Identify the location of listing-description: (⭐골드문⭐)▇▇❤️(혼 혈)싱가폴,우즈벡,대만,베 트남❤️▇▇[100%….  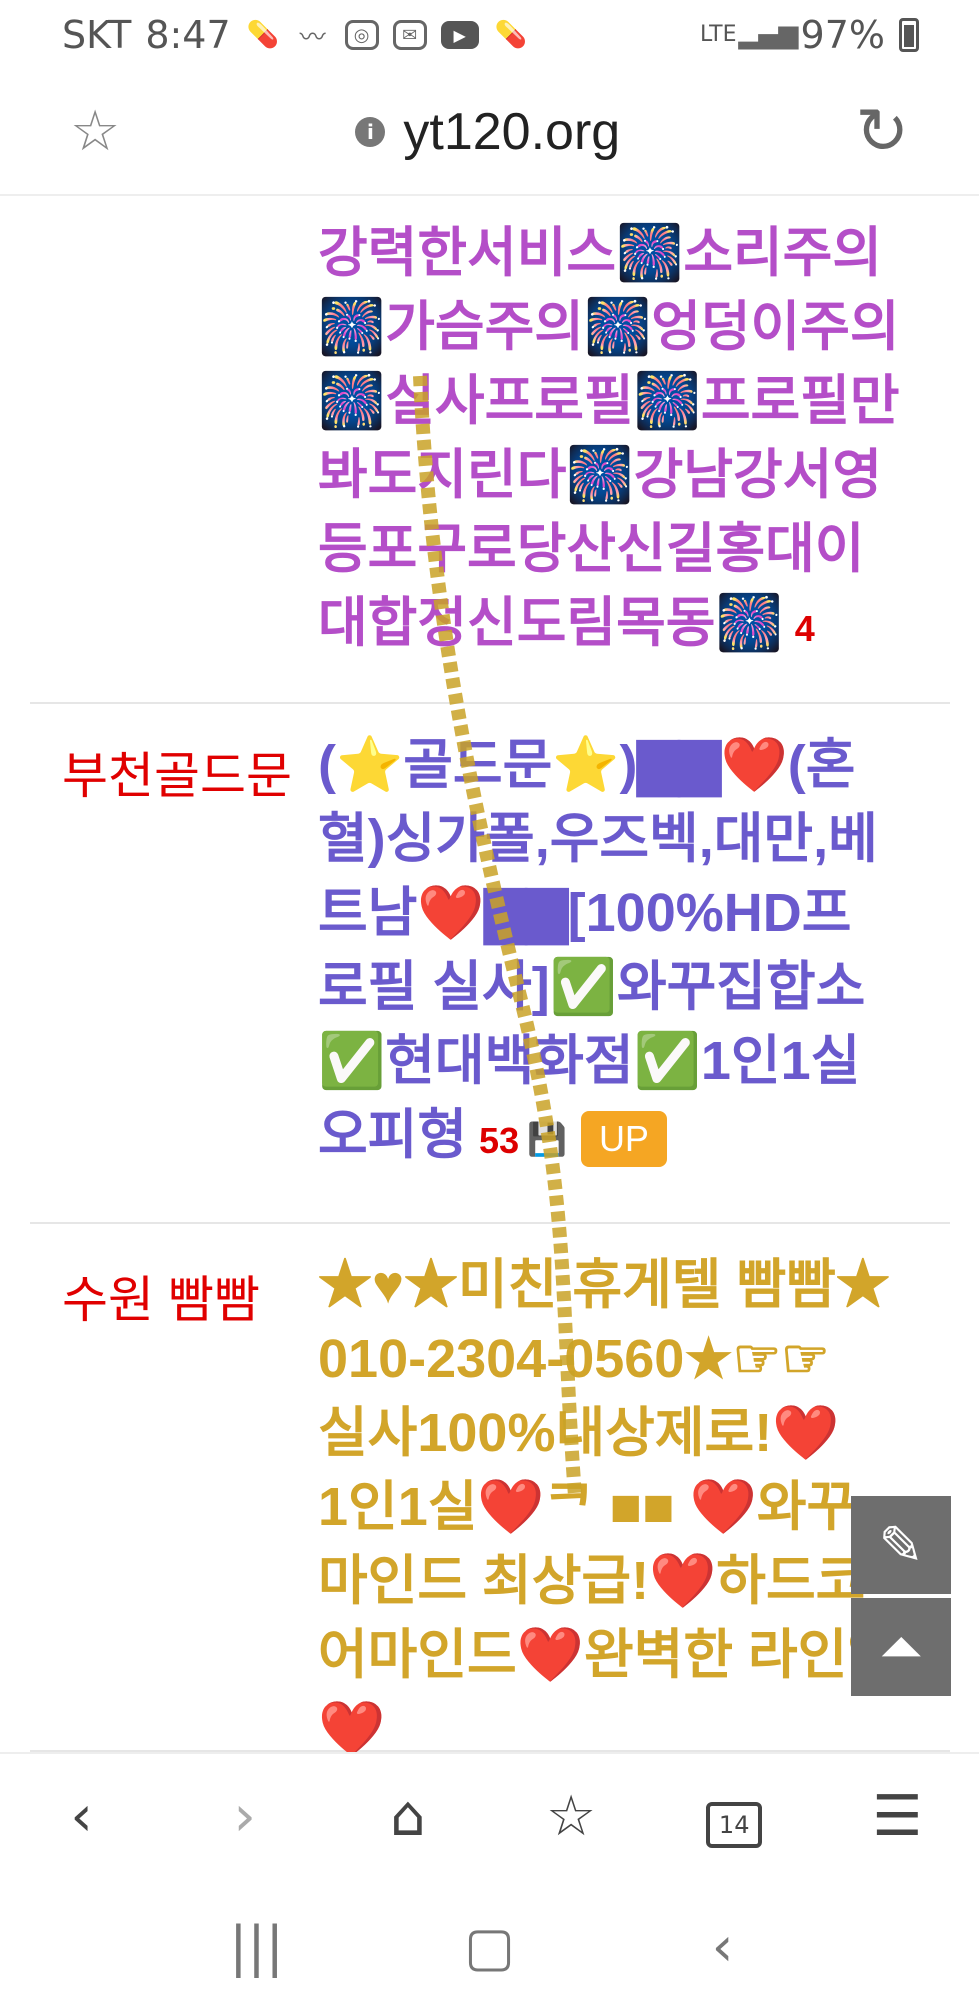
(633, 953).